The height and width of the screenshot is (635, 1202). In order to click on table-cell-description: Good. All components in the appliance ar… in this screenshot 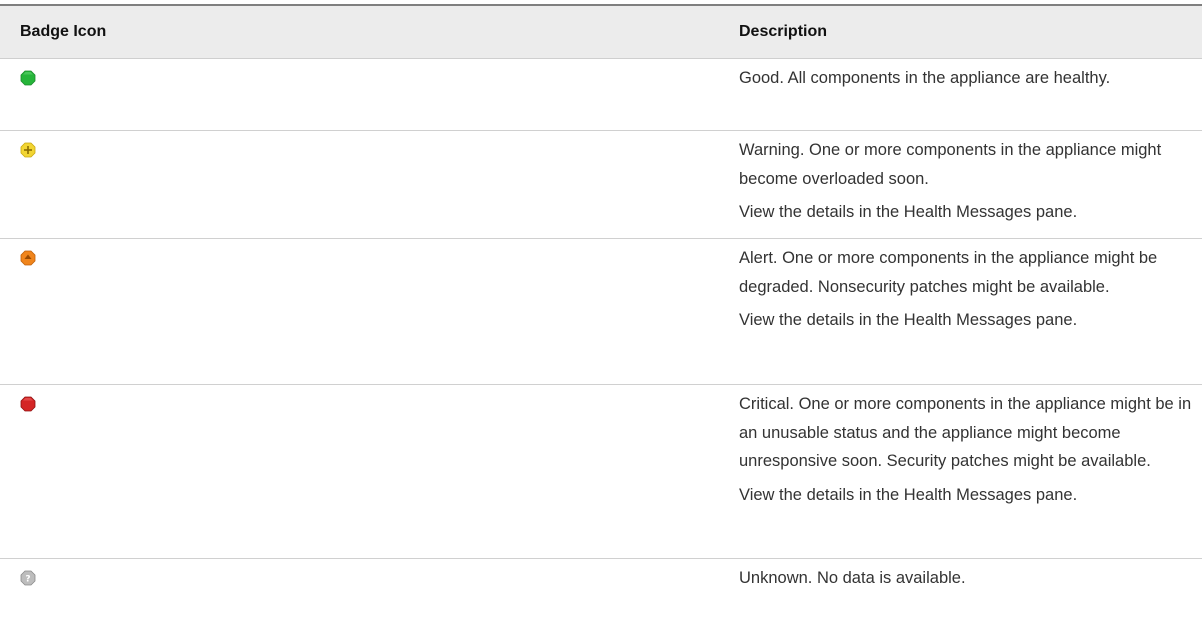, I will do `click(965, 94)`.